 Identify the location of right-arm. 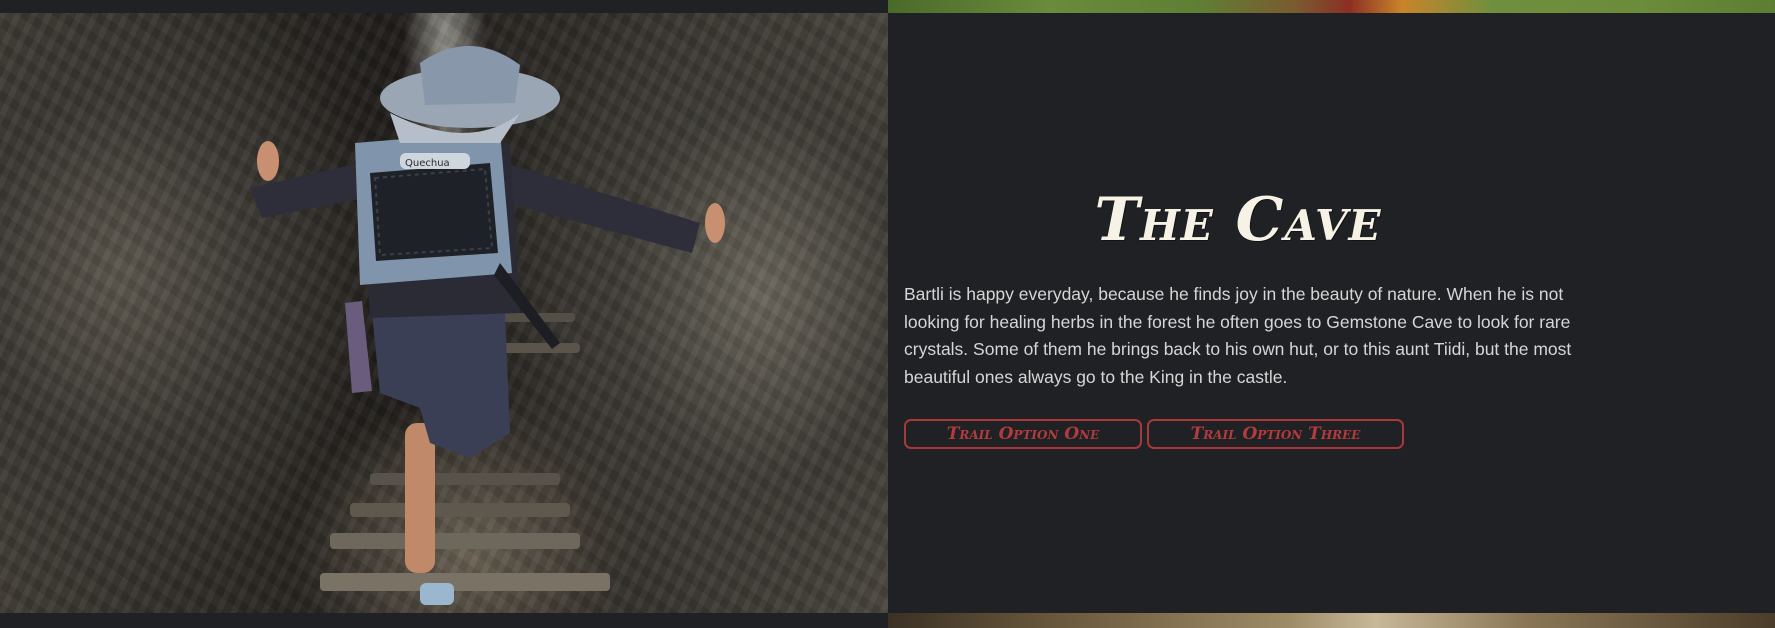
(600, 208).